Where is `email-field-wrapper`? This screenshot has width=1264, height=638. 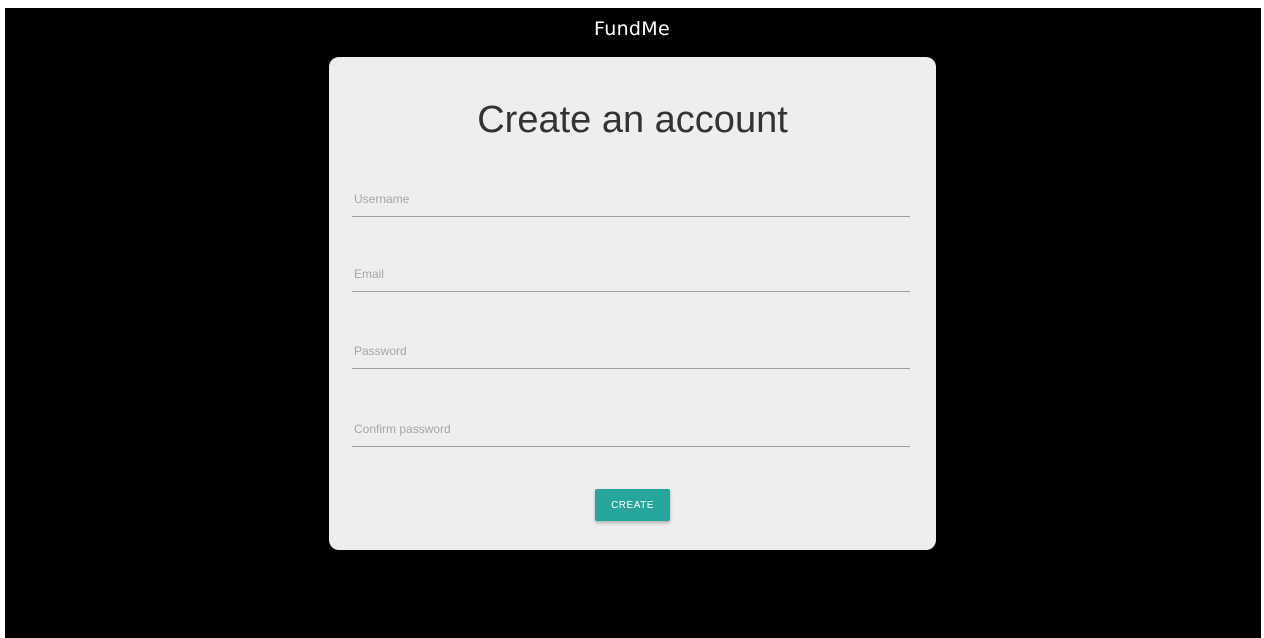 email-field-wrapper is located at coordinates (631, 274).